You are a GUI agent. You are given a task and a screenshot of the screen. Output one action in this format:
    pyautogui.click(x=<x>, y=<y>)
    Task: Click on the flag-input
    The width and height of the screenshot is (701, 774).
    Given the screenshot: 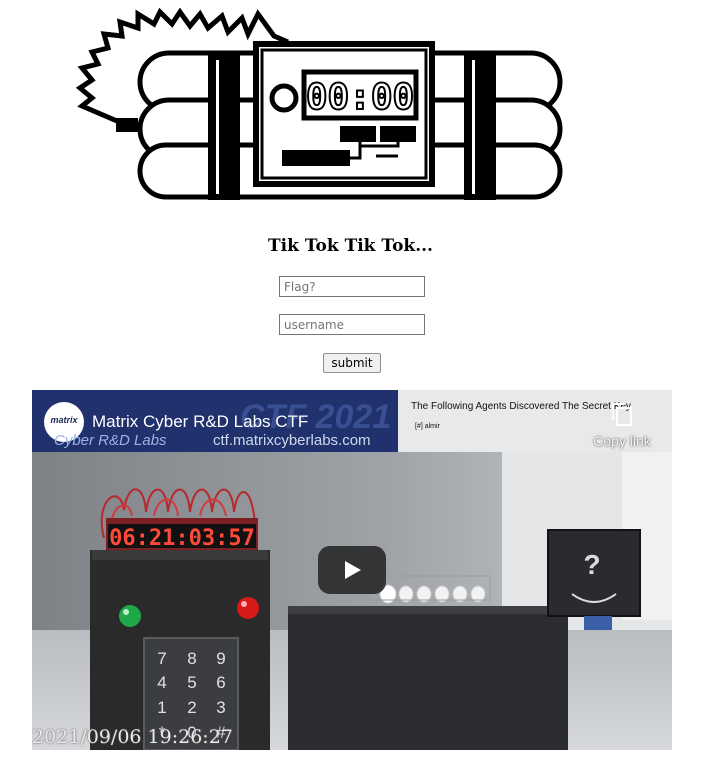 What is the action you would take?
    pyautogui.click(x=352, y=286)
    